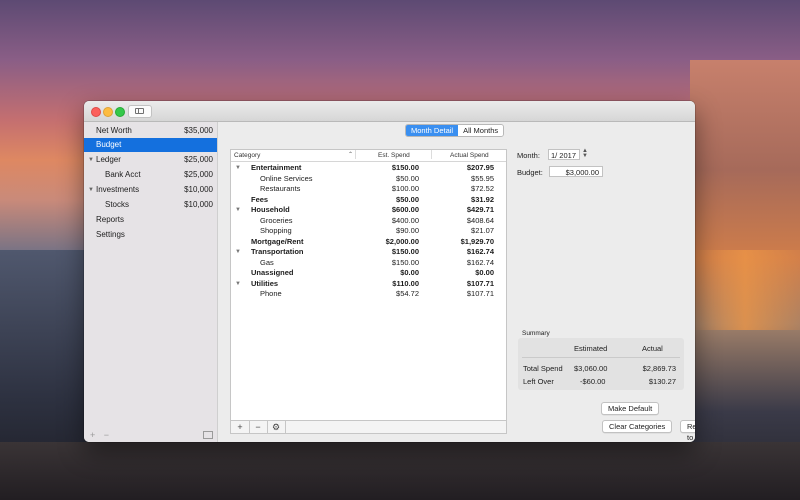 Image resolution: width=800 pixels, height=500 pixels. I want to click on est-spend-cell: $110.00, so click(405, 283).